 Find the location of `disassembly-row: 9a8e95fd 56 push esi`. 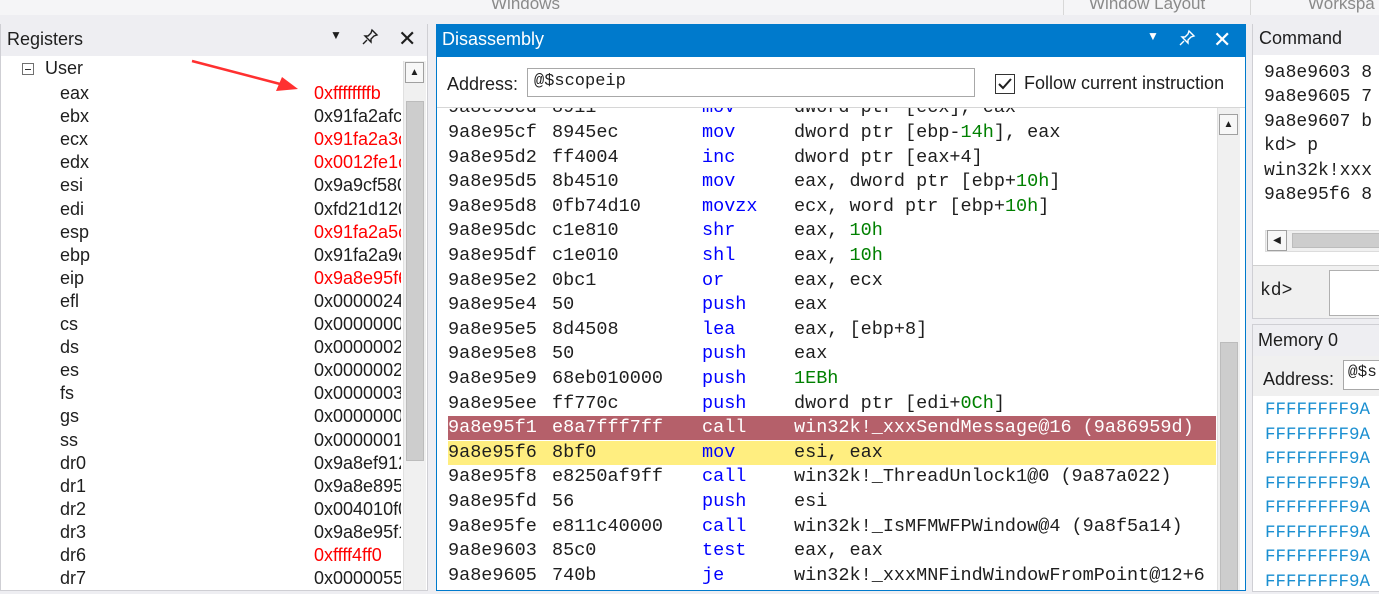

disassembly-row: 9a8e95fd 56 push esi is located at coordinates (832, 502).